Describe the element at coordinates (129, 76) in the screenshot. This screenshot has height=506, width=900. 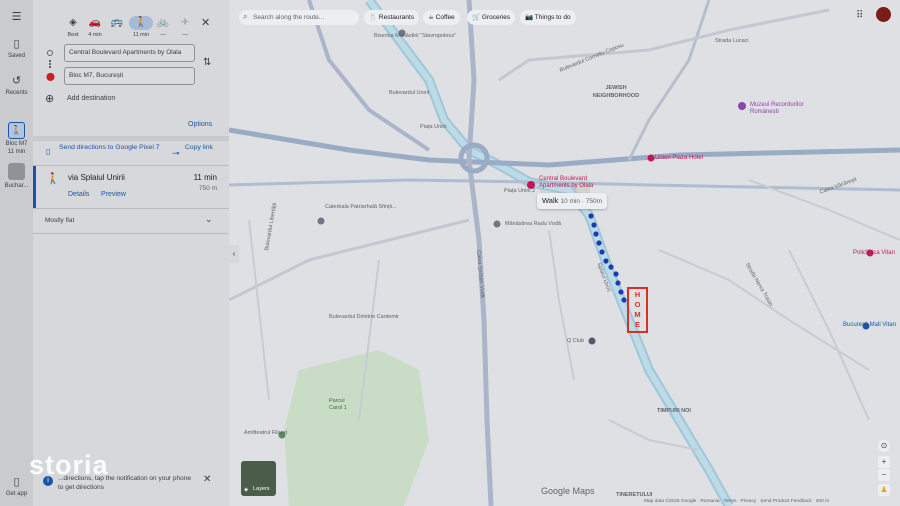
I see `destination-input: Bloc M7, București` at that location.